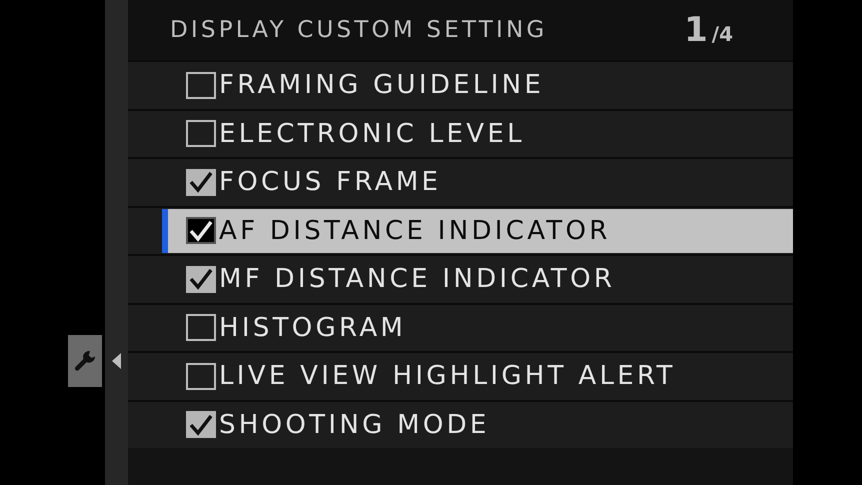 The height and width of the screenshot is (485, 862). I want to click on wrench-icon, so click(85, 361).